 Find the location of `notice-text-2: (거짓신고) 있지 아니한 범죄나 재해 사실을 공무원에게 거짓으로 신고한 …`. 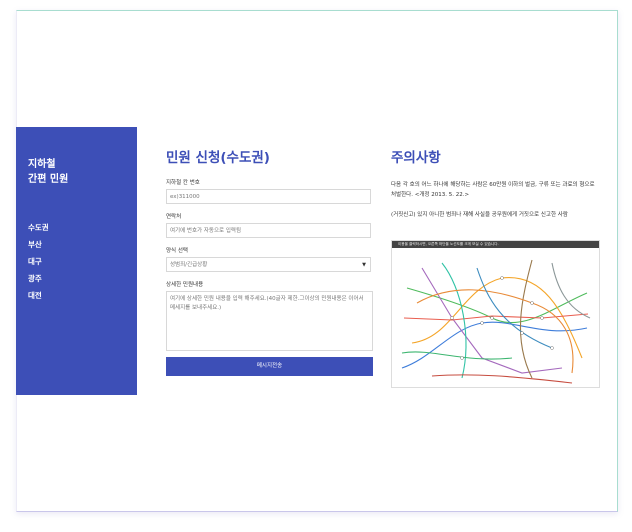

notice-text-2: (거짓신고) 있지 아니한 범죄나 재해 사실을 공무원에게 거짓으로 신고한 … is located at coordinates (479, 215).